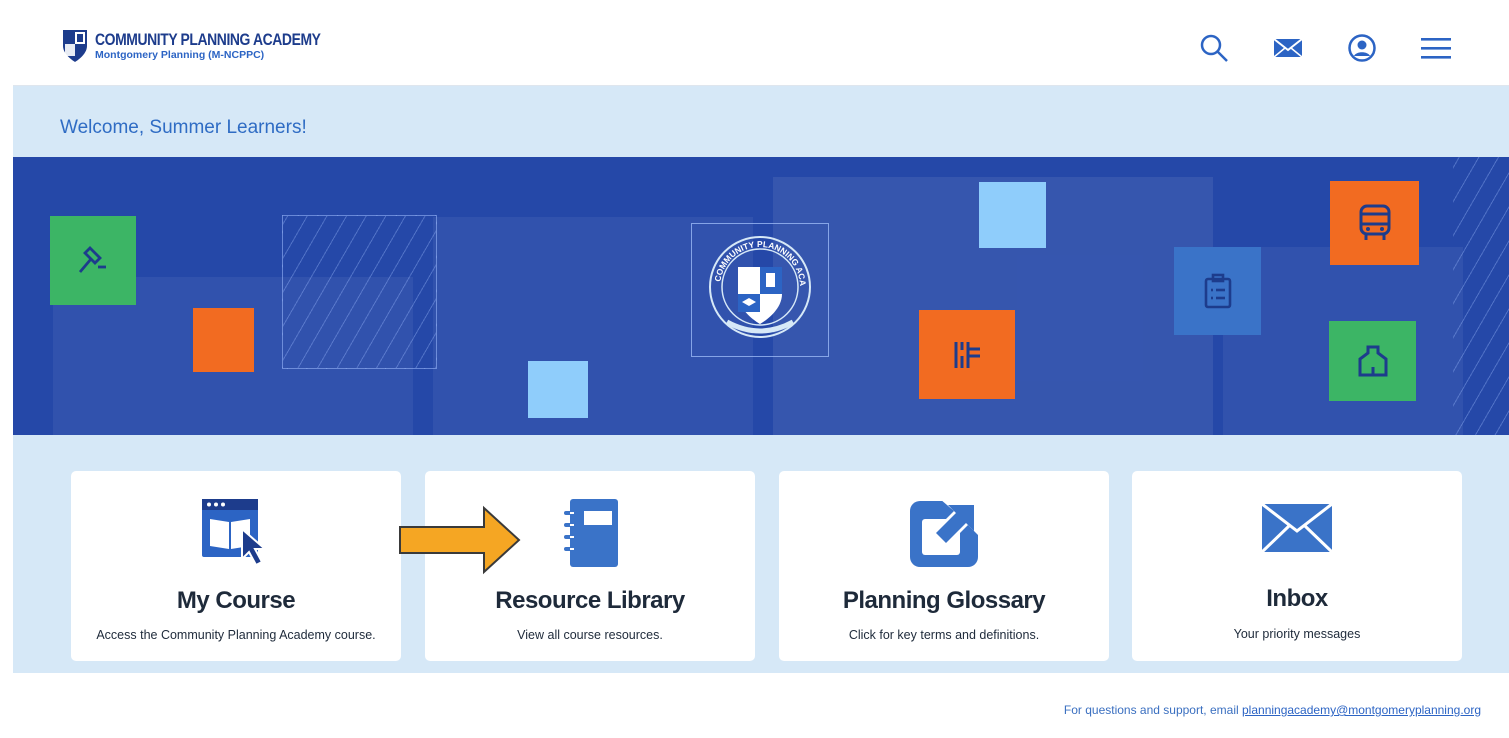 The height and width of the screenshot is (738, 1509). I want to click on search-icon, so click(1214, 48).